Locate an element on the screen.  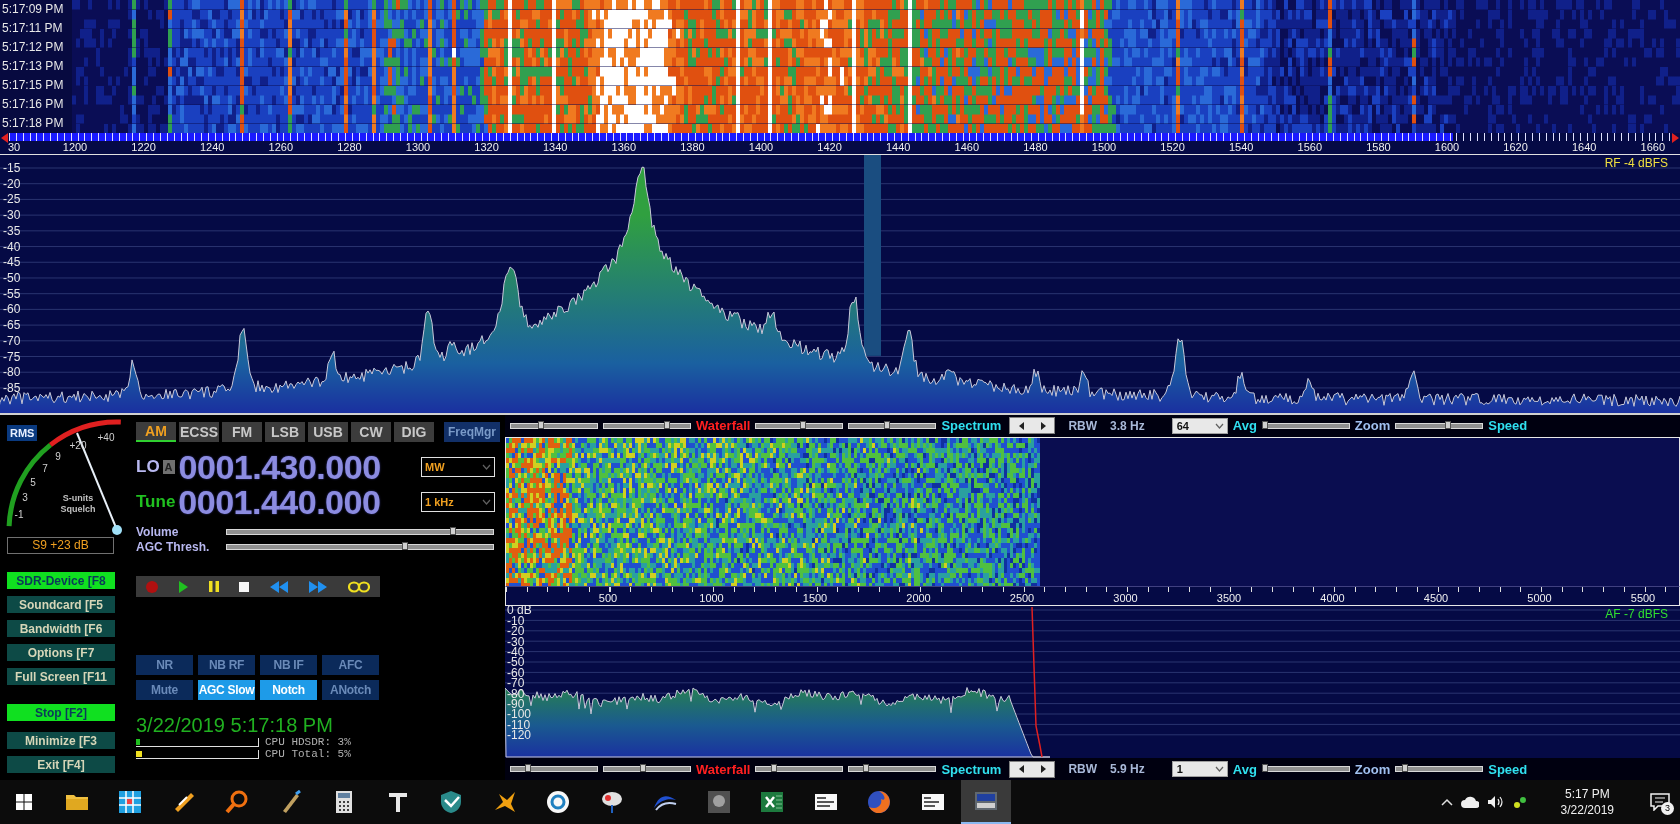
dsp-toggle: Mute is located at coordinates (164, 690).